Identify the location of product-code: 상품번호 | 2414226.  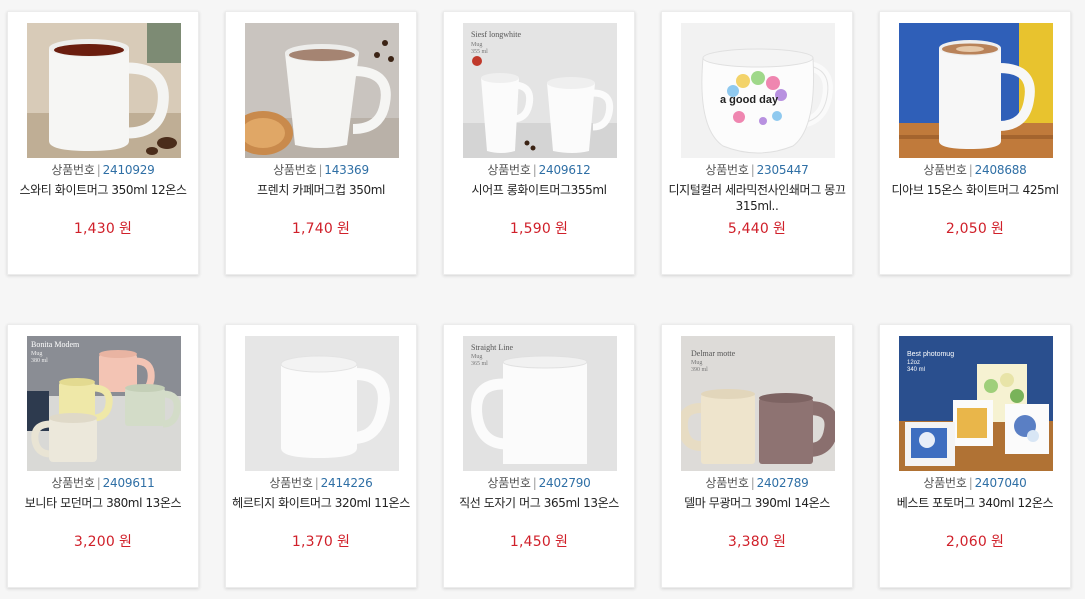
(321, 483).